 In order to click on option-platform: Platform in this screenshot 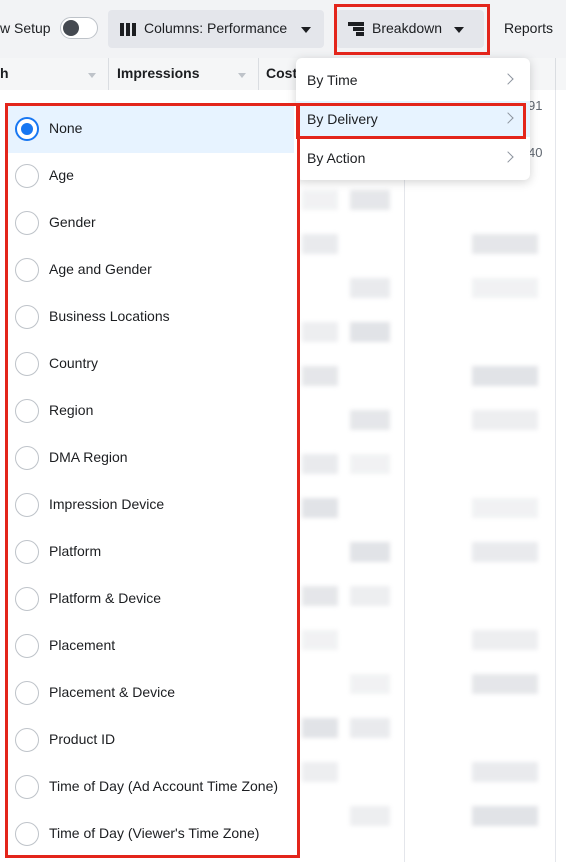, I will do `click(151, 552)`.